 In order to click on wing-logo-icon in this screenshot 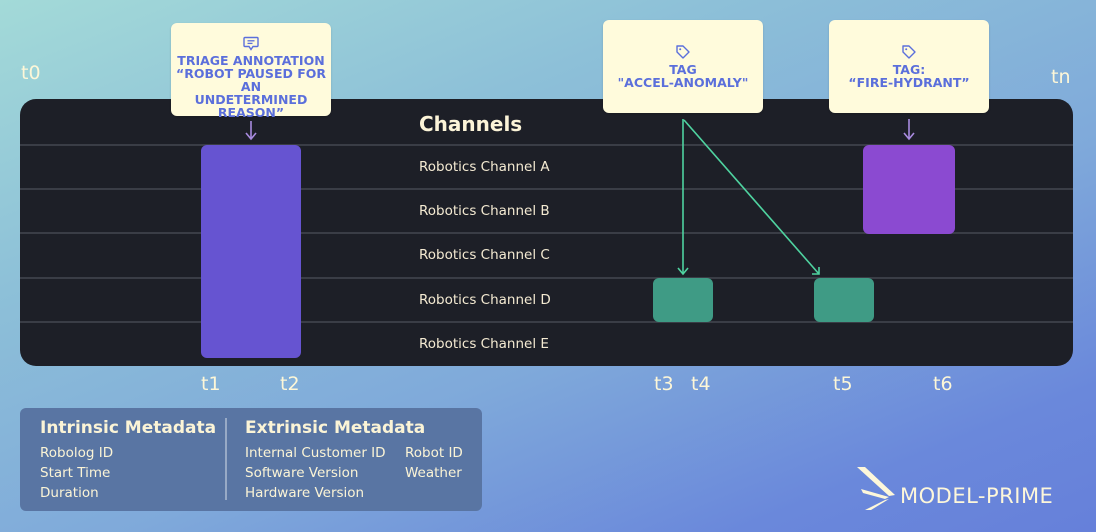, I will do `click(876, 488)`.